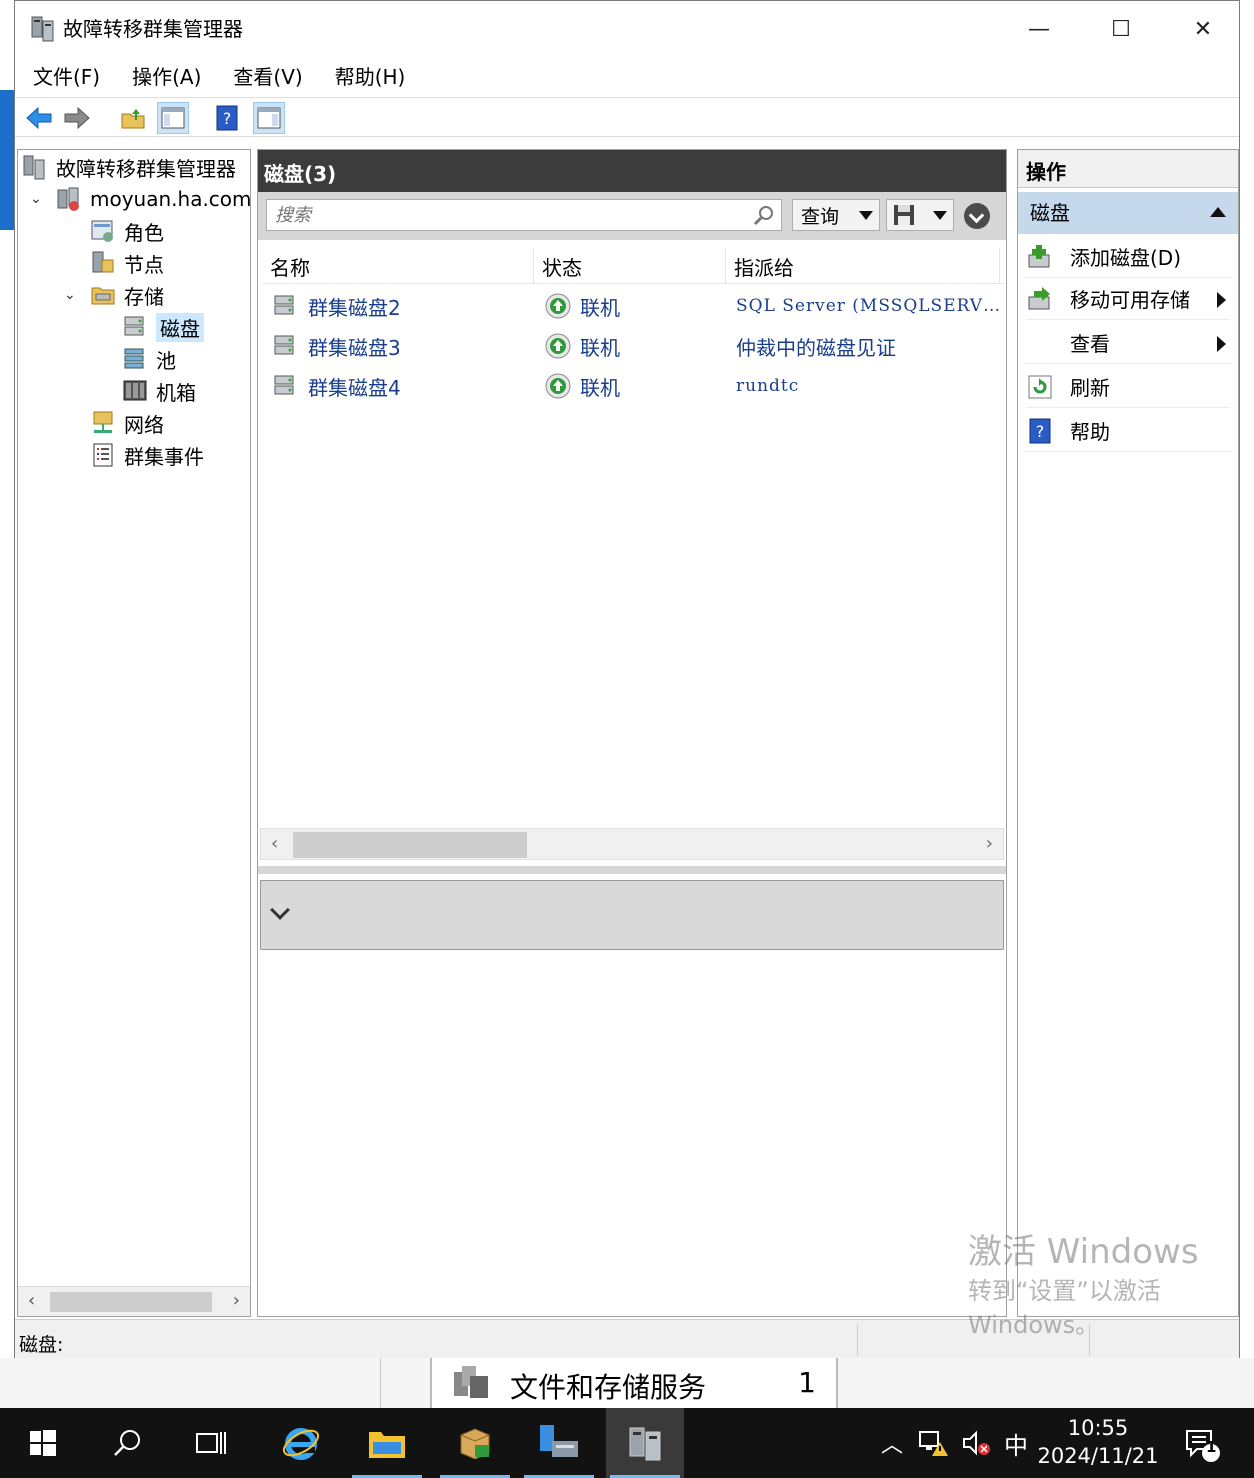 The image size is (1254, 1478). I want to click on pane-splitter, so click(632, 870).